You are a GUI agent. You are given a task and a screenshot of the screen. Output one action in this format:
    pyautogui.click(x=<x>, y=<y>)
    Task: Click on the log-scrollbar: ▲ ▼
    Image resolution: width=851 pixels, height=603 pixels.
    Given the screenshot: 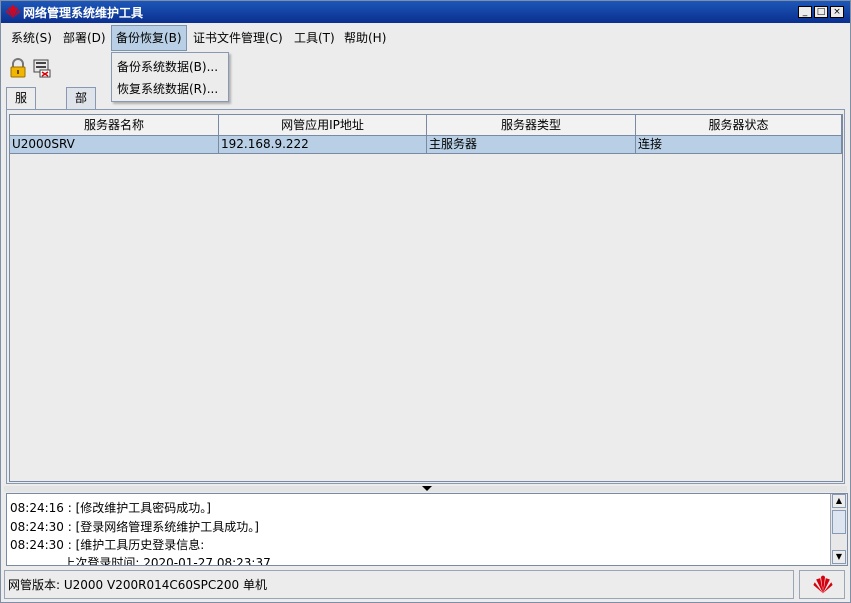 What is the action you would take?
    pyautogui.click(x=838, y=529)
    